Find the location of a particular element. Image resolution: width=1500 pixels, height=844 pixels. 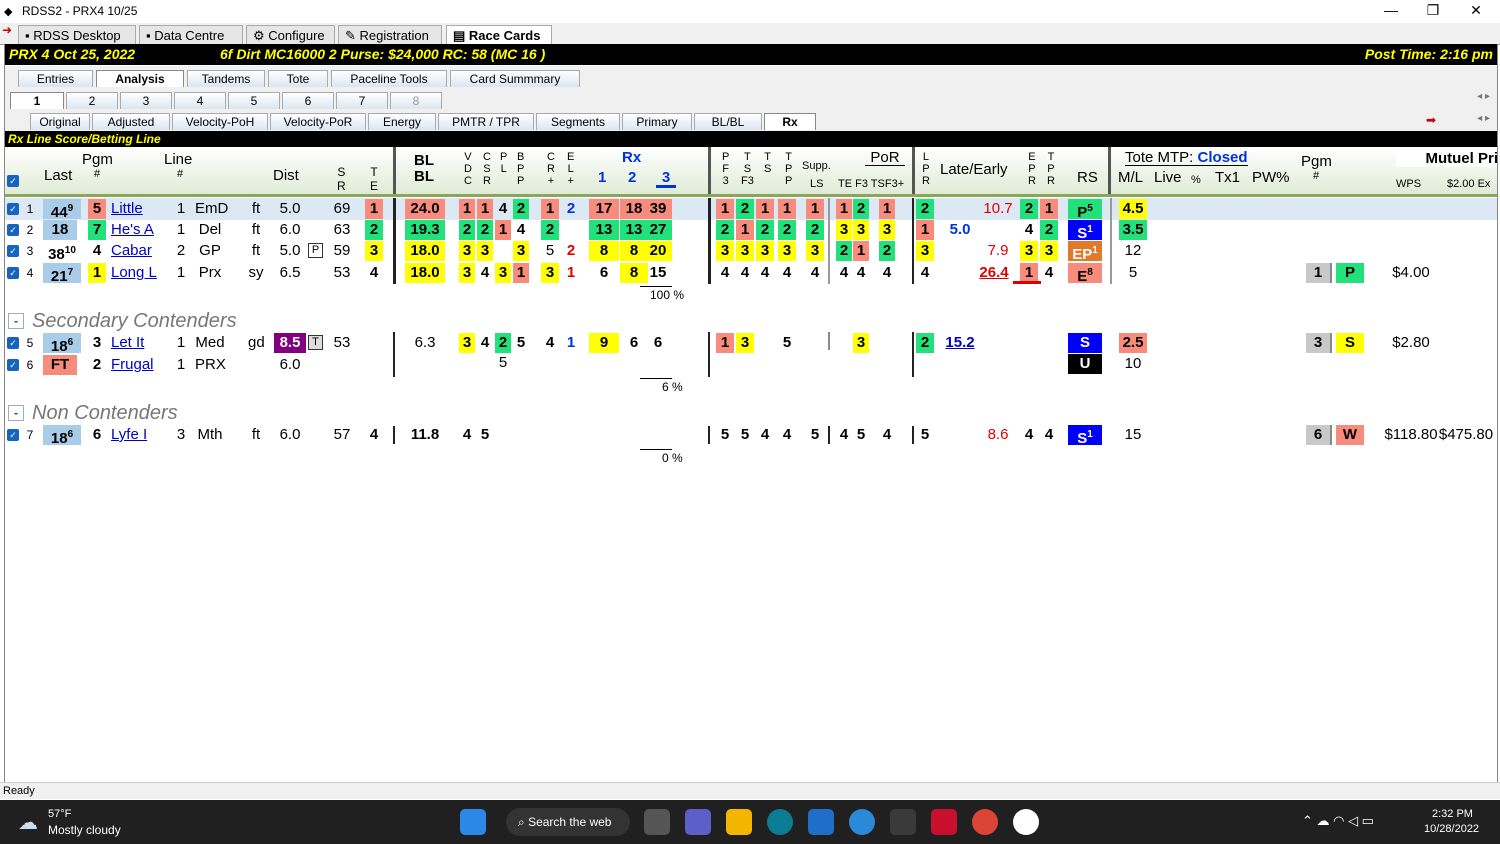

chrome-icon is located at coordinates (985, 822).